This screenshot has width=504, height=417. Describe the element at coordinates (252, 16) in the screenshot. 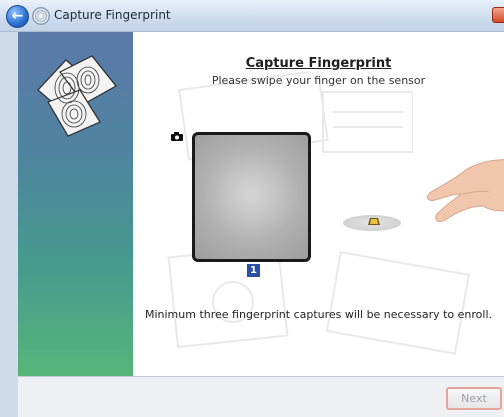

I see `title-bar: ← Capture Fingerprint` at that location.